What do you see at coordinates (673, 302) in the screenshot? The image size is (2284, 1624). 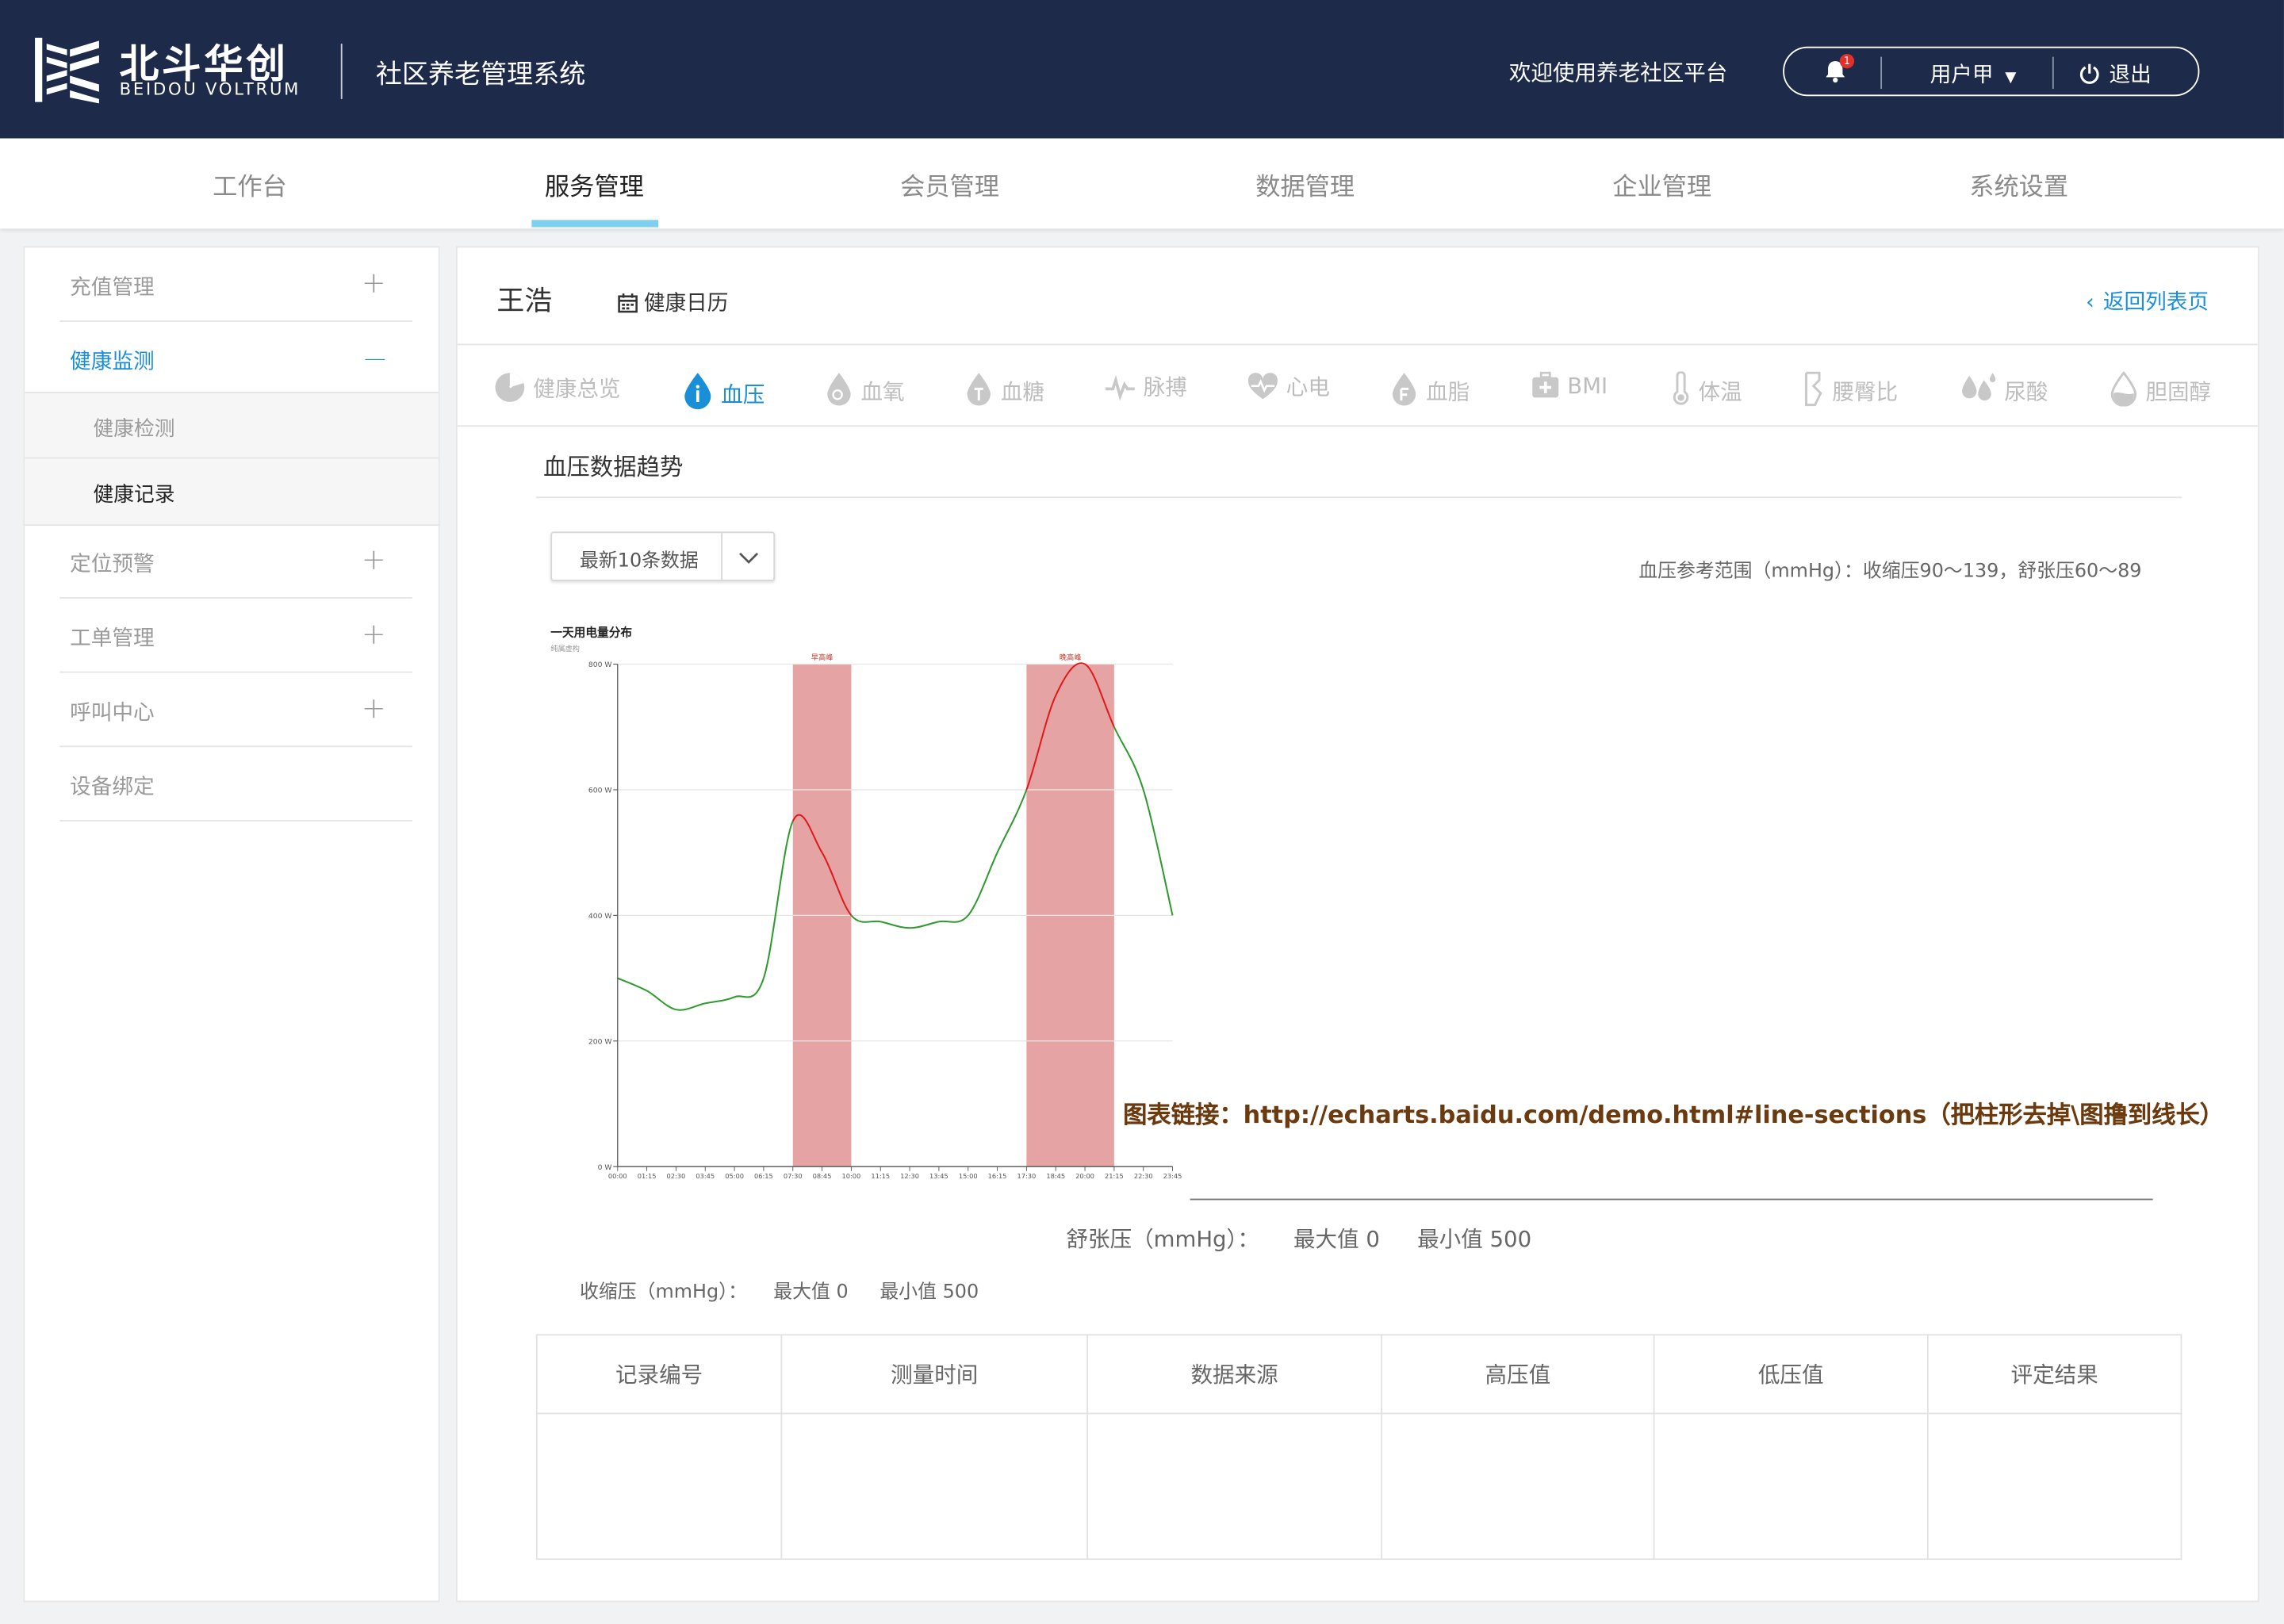 I see `health-calendar-link: 健康日历` at bounding box center [673, 302].